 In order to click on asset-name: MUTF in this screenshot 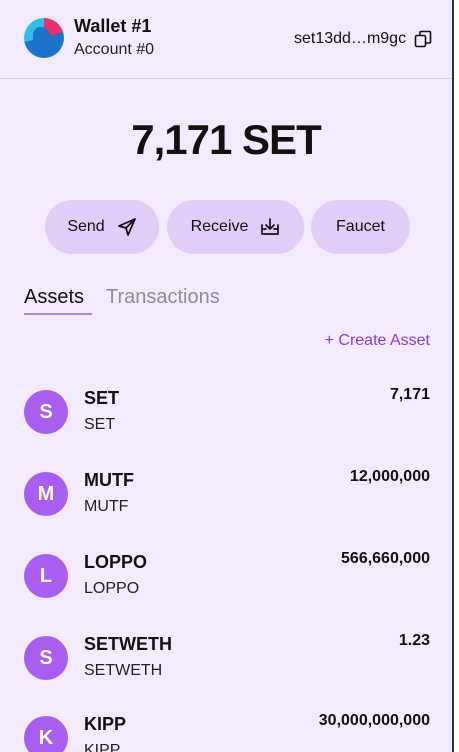, I will do `click(109, 480)`.